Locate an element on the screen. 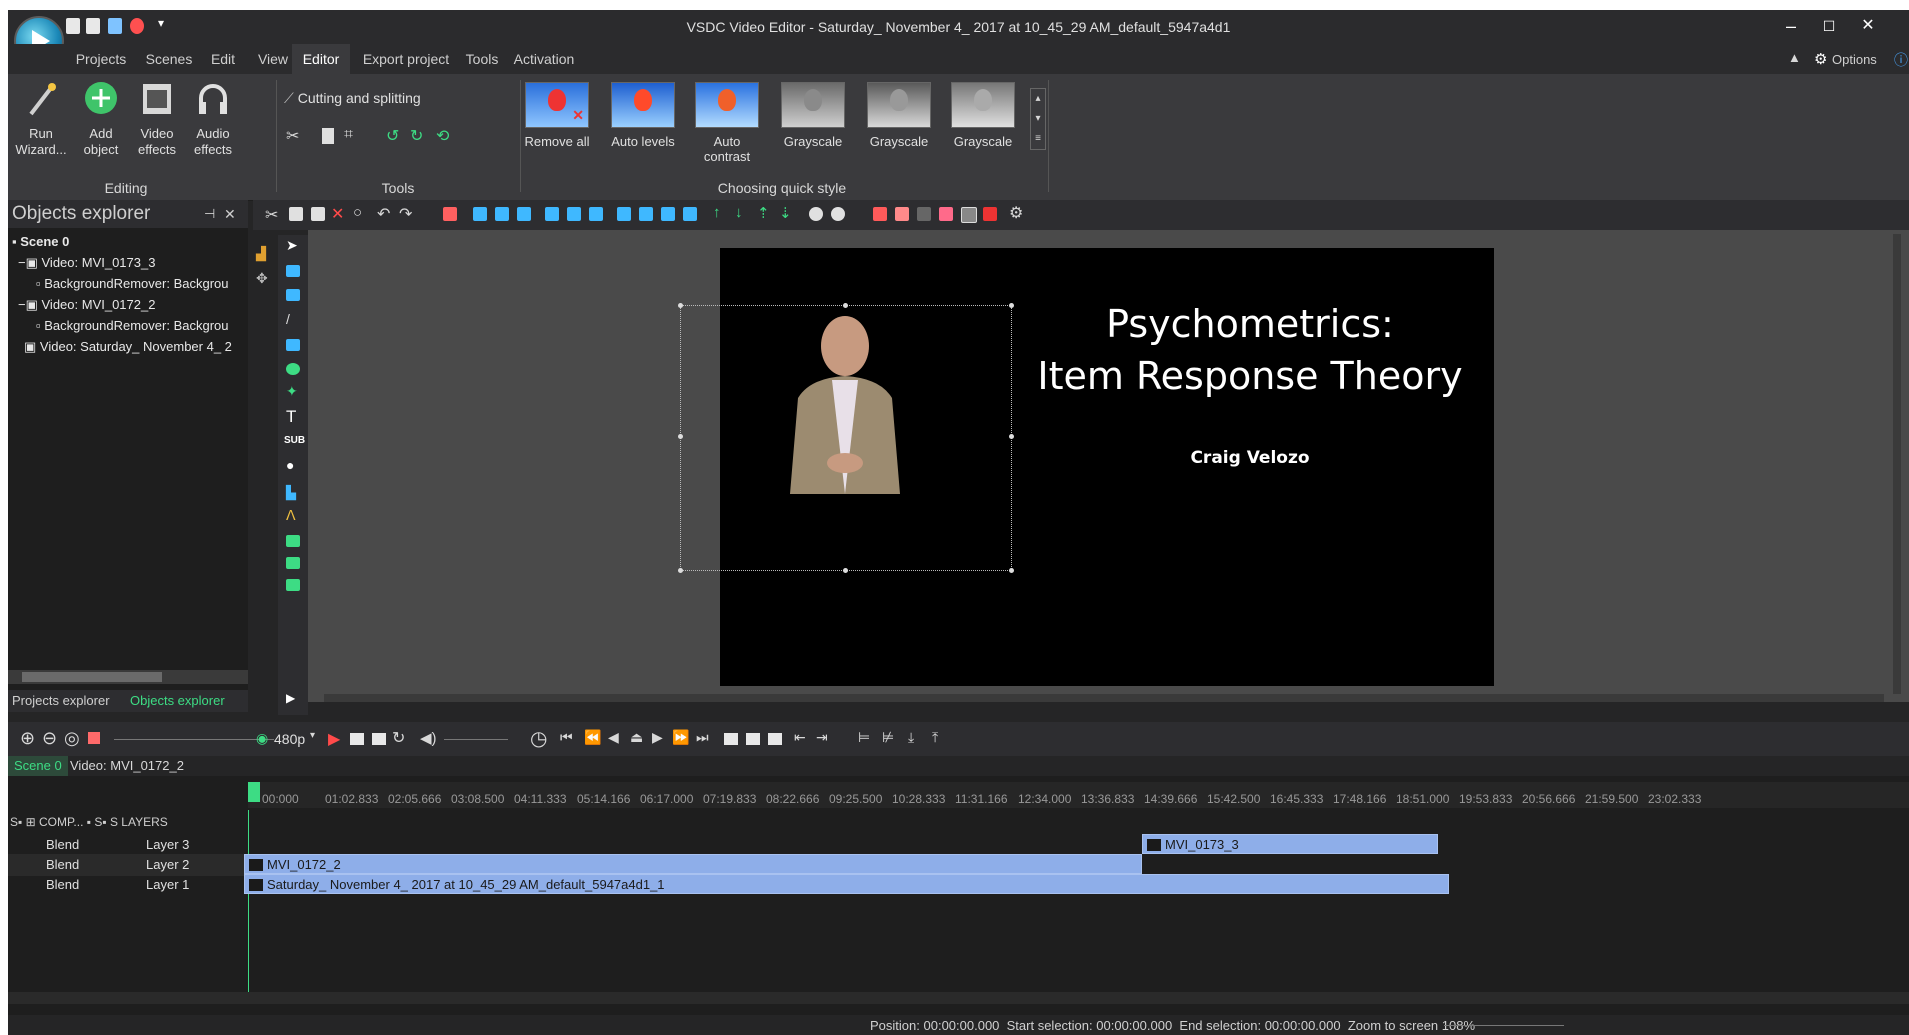 The height and width of the screenshot is (1035, 1909). video-icon is located at coordinates (293, 585).